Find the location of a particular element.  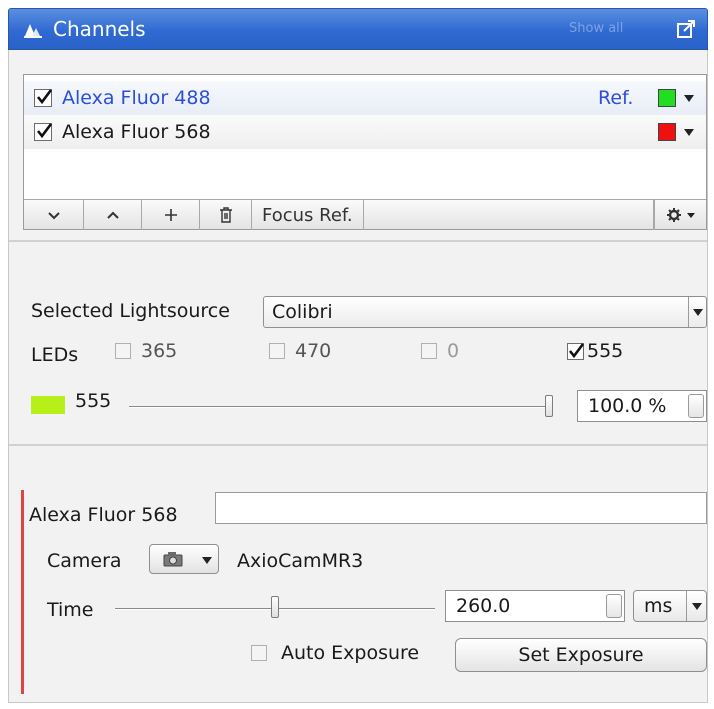

led-555-checkbox: 555 is located at coordinates (595, 351).